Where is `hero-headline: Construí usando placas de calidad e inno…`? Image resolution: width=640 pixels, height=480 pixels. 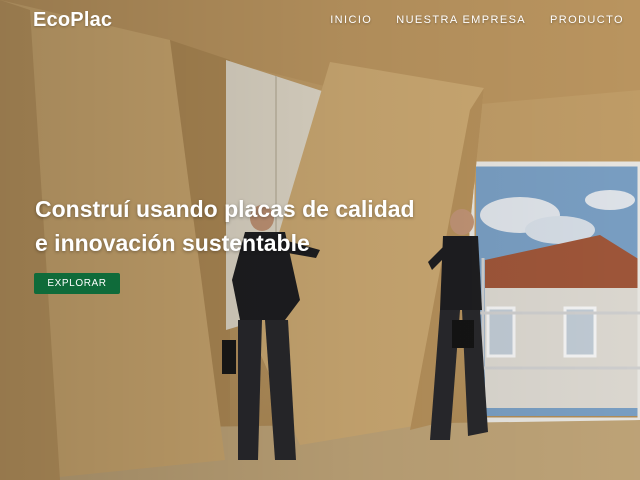
hero-headline: Construí usando placas de calidad e inno… is located at coordinates (265, 226).